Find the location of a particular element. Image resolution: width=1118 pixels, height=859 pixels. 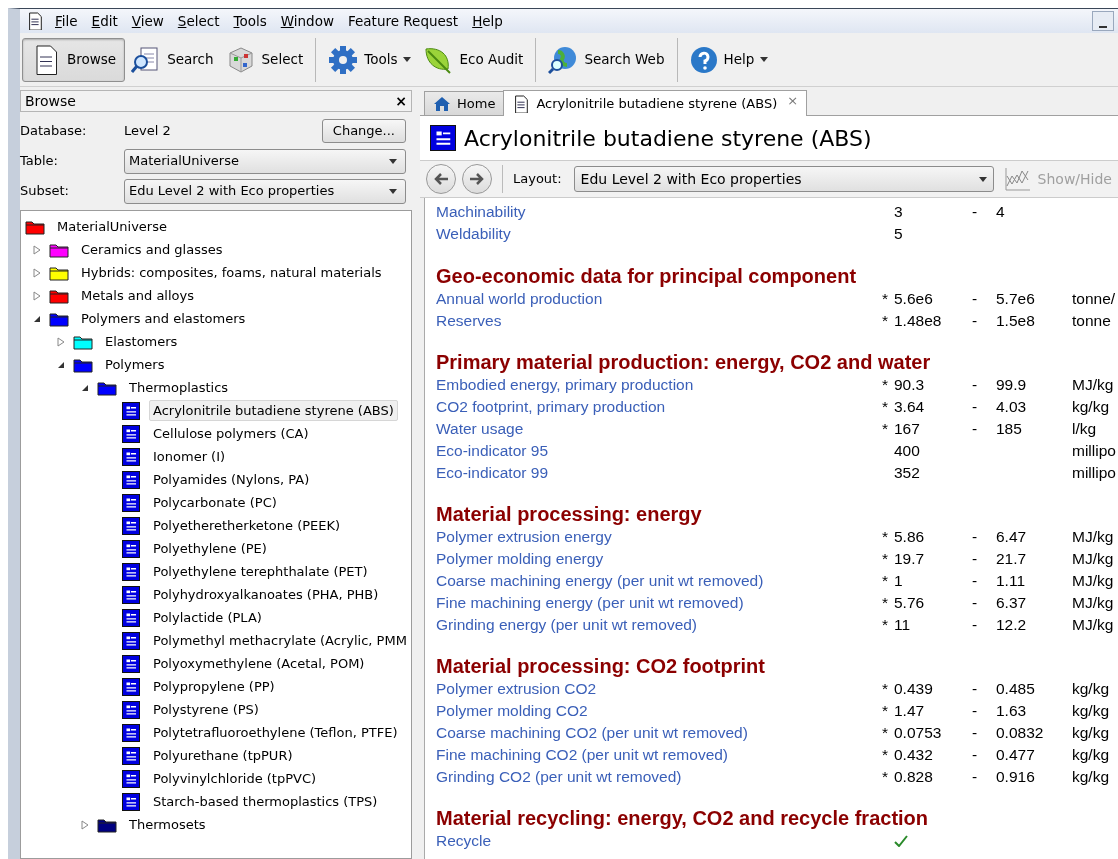

tree-item: Polyoxymethylene (Acetal, POM) is located at coordinates (259, 663).